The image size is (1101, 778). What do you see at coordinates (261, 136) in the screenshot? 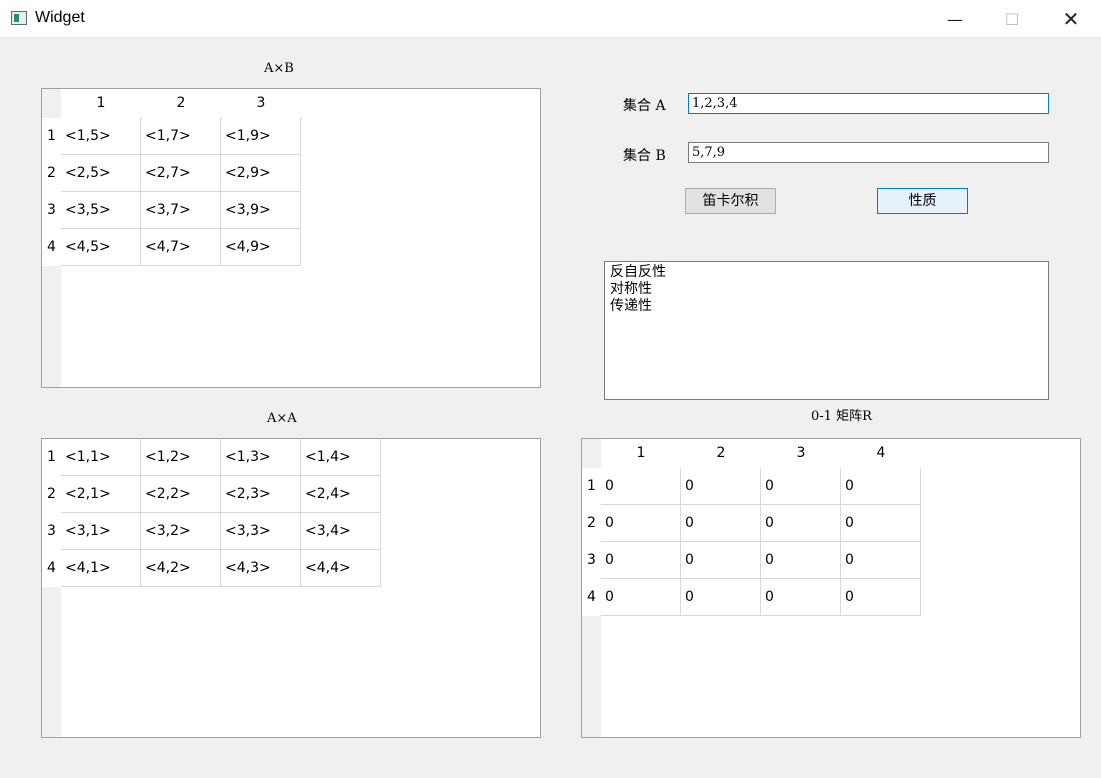
I see `table-cell: <1,9>` at bounding box center [261, 136].